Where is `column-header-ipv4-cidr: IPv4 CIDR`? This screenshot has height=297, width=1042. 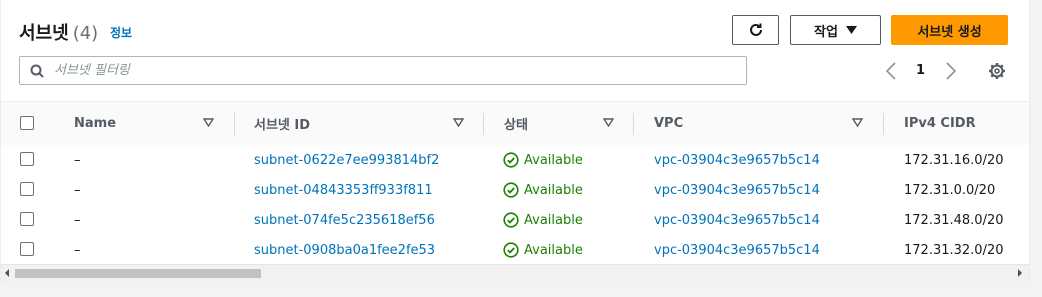
column-header-ipv4-cidr: IPv4 CIDR is located at coordinates (940, 123).